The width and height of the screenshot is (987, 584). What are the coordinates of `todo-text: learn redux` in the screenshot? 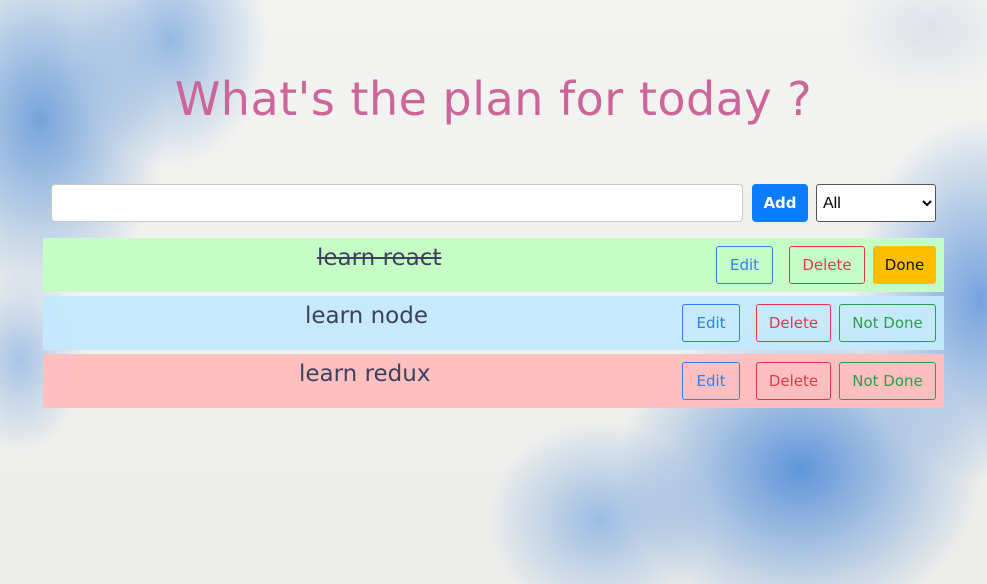 It's located at (365, 374).